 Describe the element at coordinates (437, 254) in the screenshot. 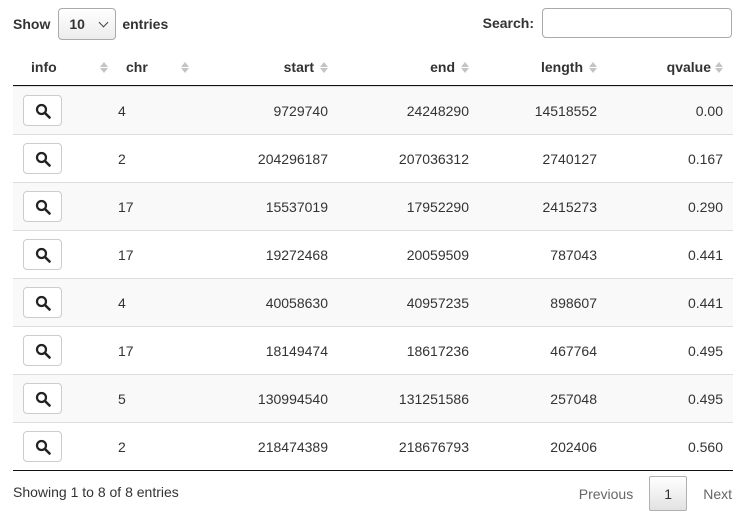

I see `end-cell: 20059509` at that location.